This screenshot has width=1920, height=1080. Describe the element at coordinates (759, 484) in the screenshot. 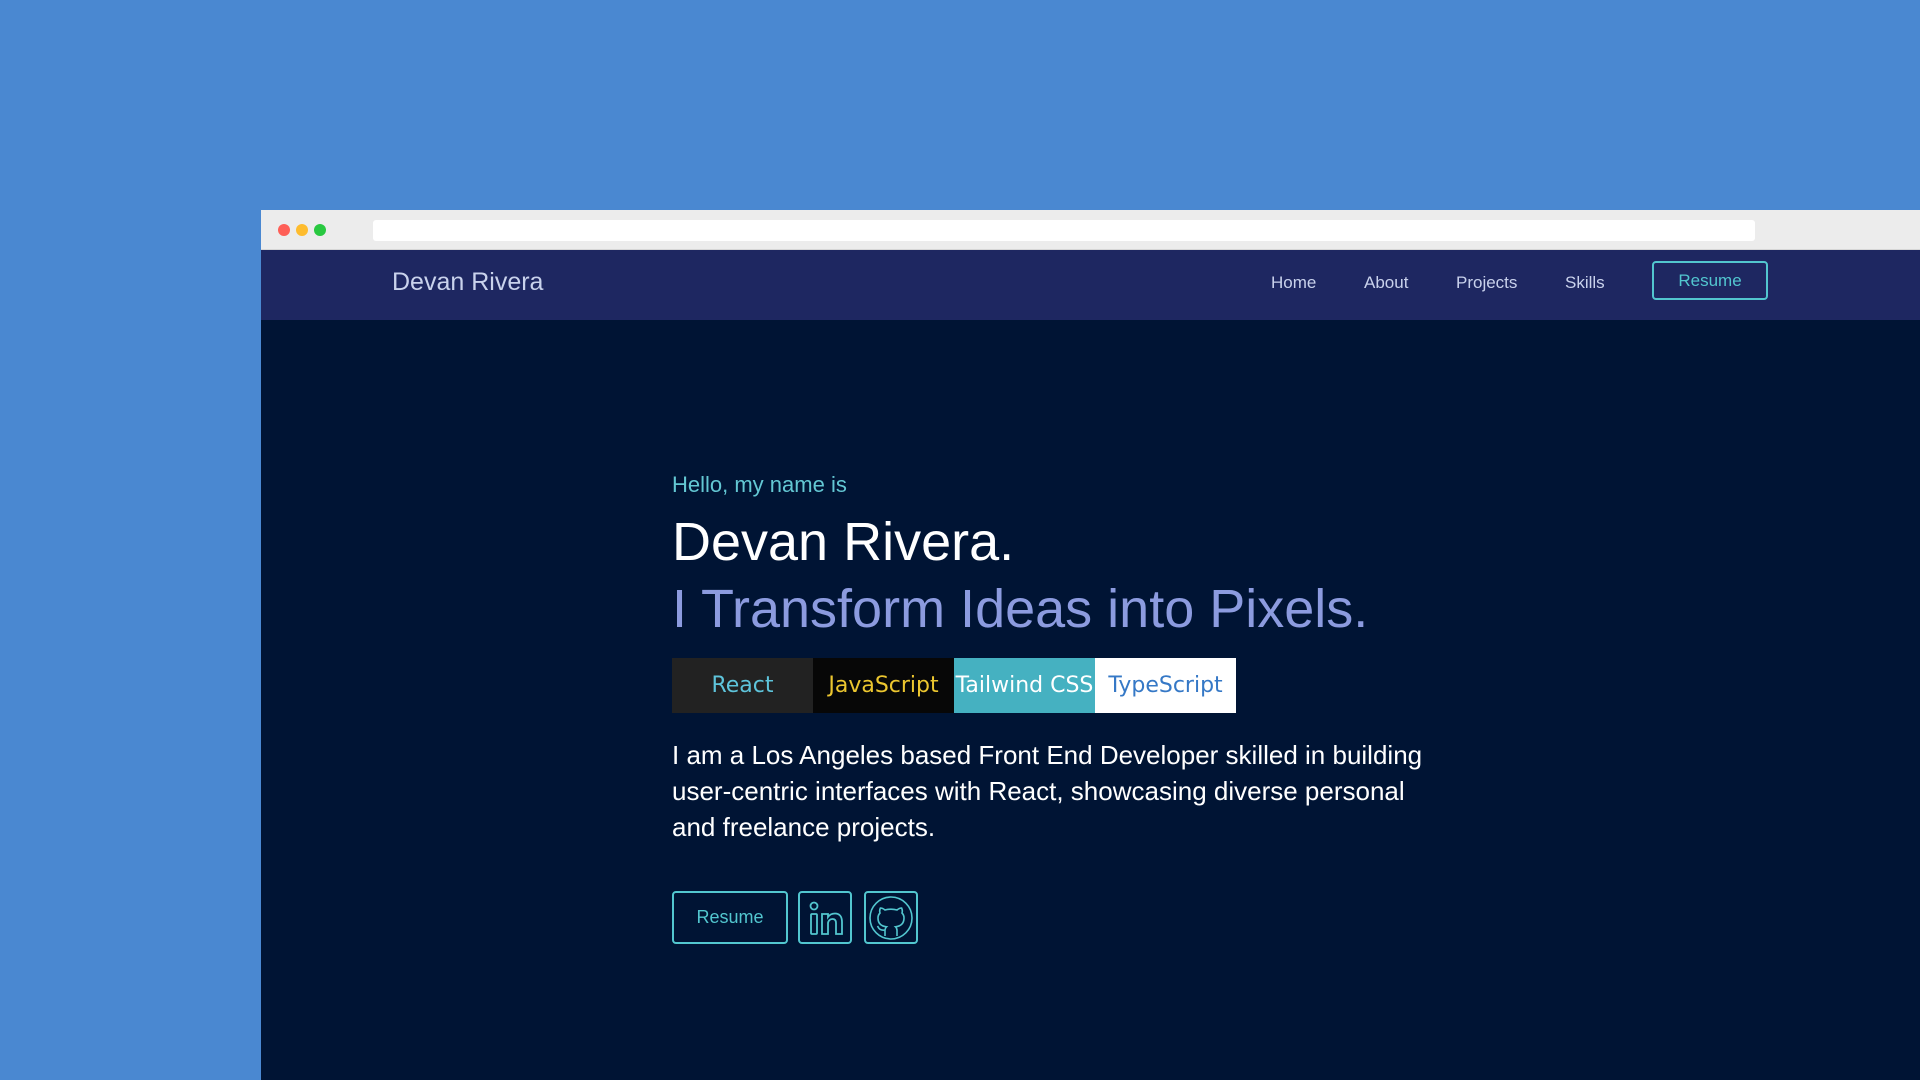

I see `hero-greeting: Hello, my name is` at that location.